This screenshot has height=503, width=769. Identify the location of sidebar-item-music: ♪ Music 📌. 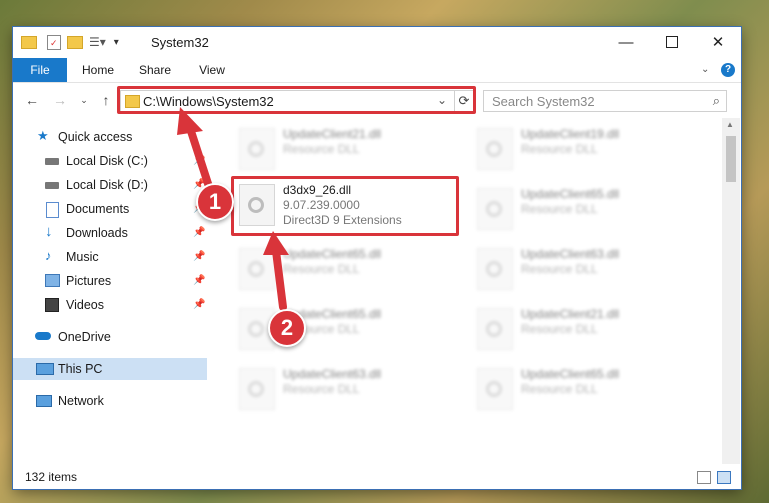
(110, 257).